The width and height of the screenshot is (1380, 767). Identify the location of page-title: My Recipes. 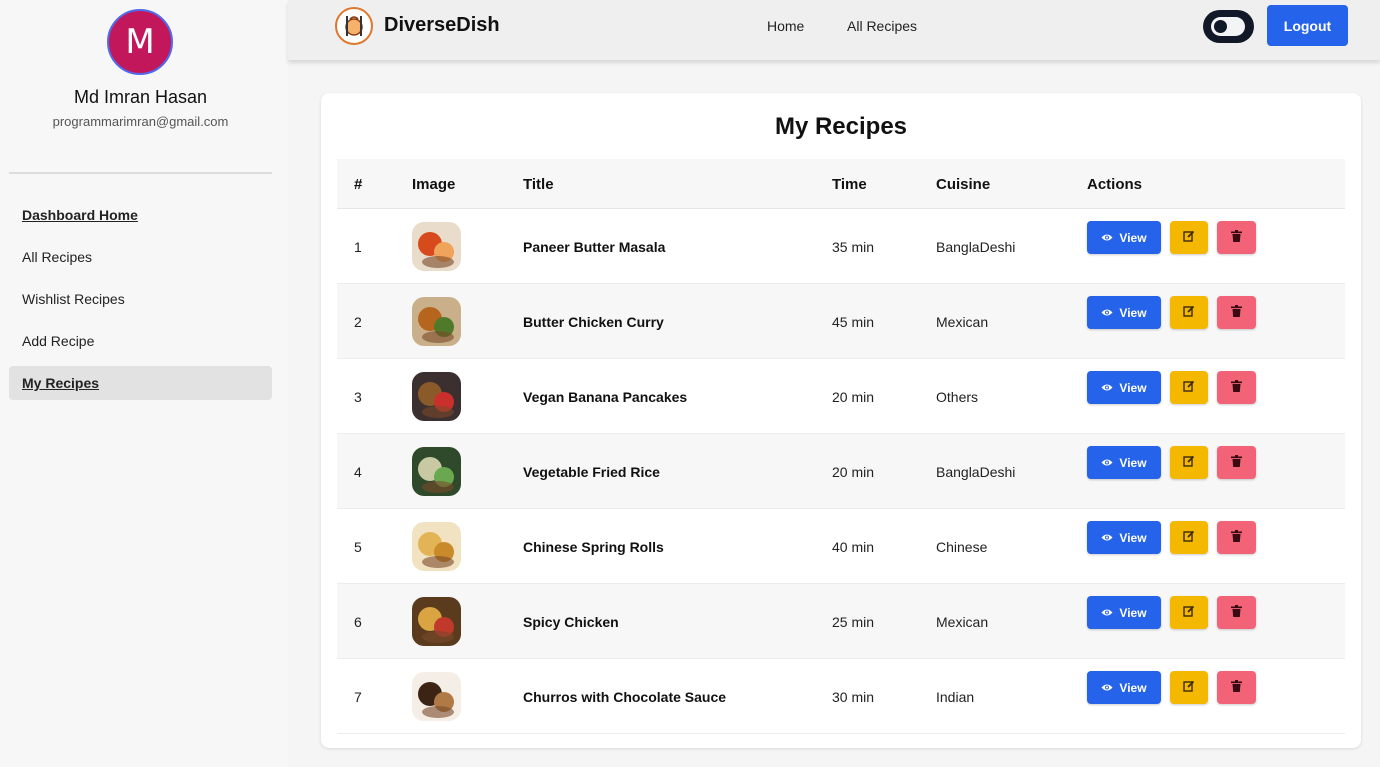
(841, 126).